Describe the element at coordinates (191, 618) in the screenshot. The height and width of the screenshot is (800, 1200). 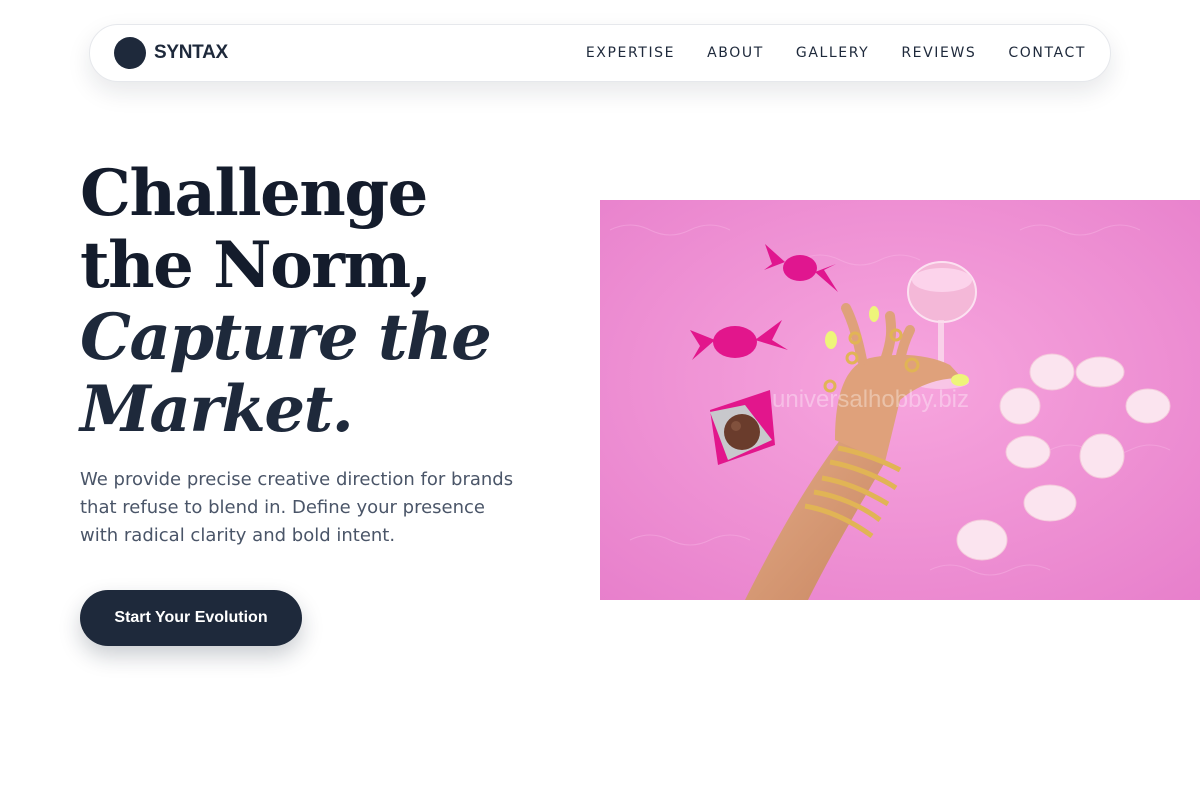
I see `start-evolution-button: Start Your Evolution` at that location.